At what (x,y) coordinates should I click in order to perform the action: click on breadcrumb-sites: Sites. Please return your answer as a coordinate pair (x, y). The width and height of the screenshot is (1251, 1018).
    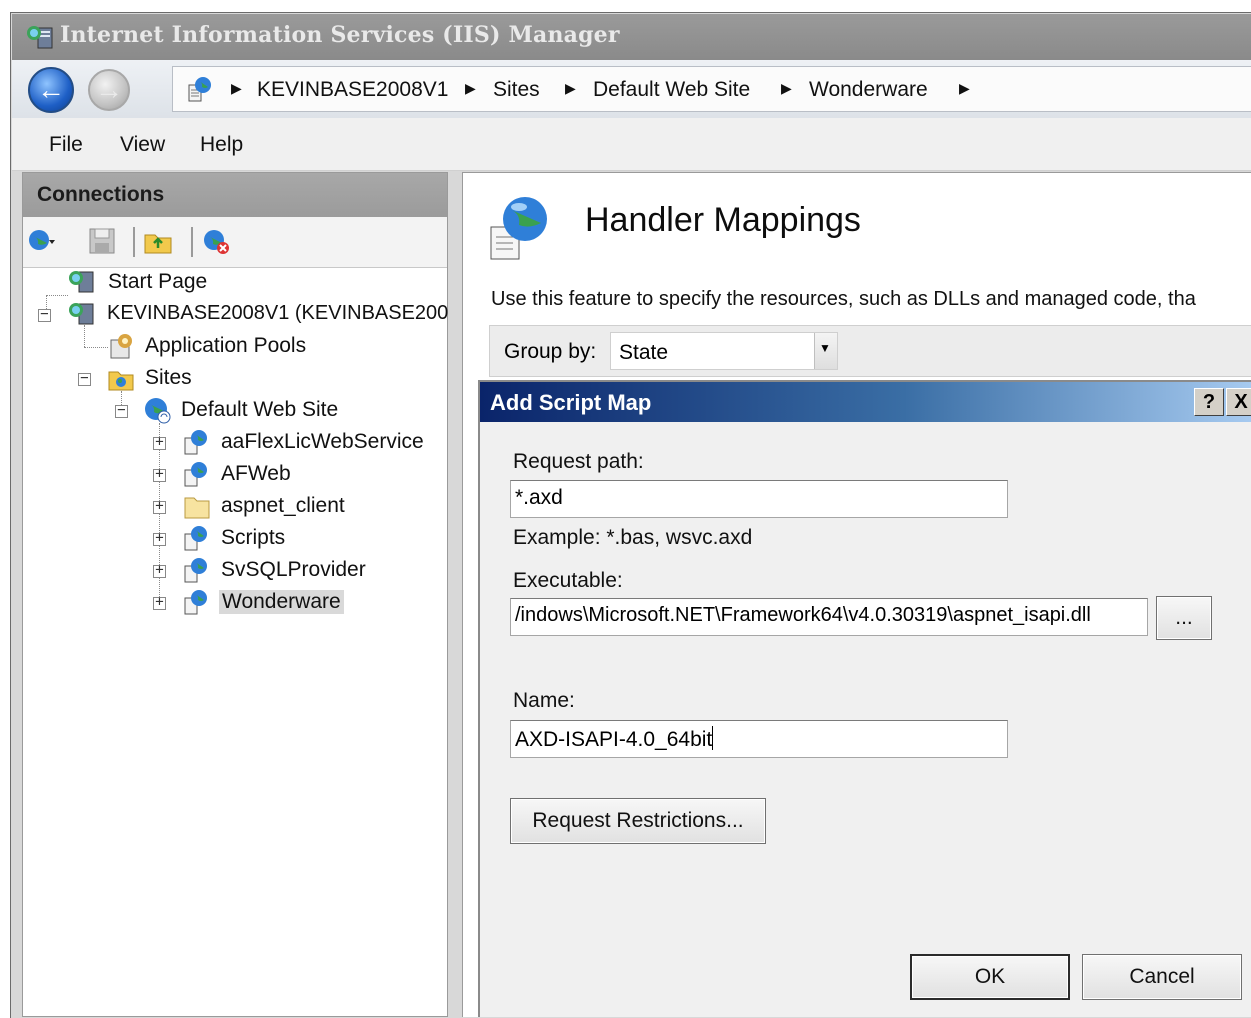
    Looking at the image, I should click on (516, 90).